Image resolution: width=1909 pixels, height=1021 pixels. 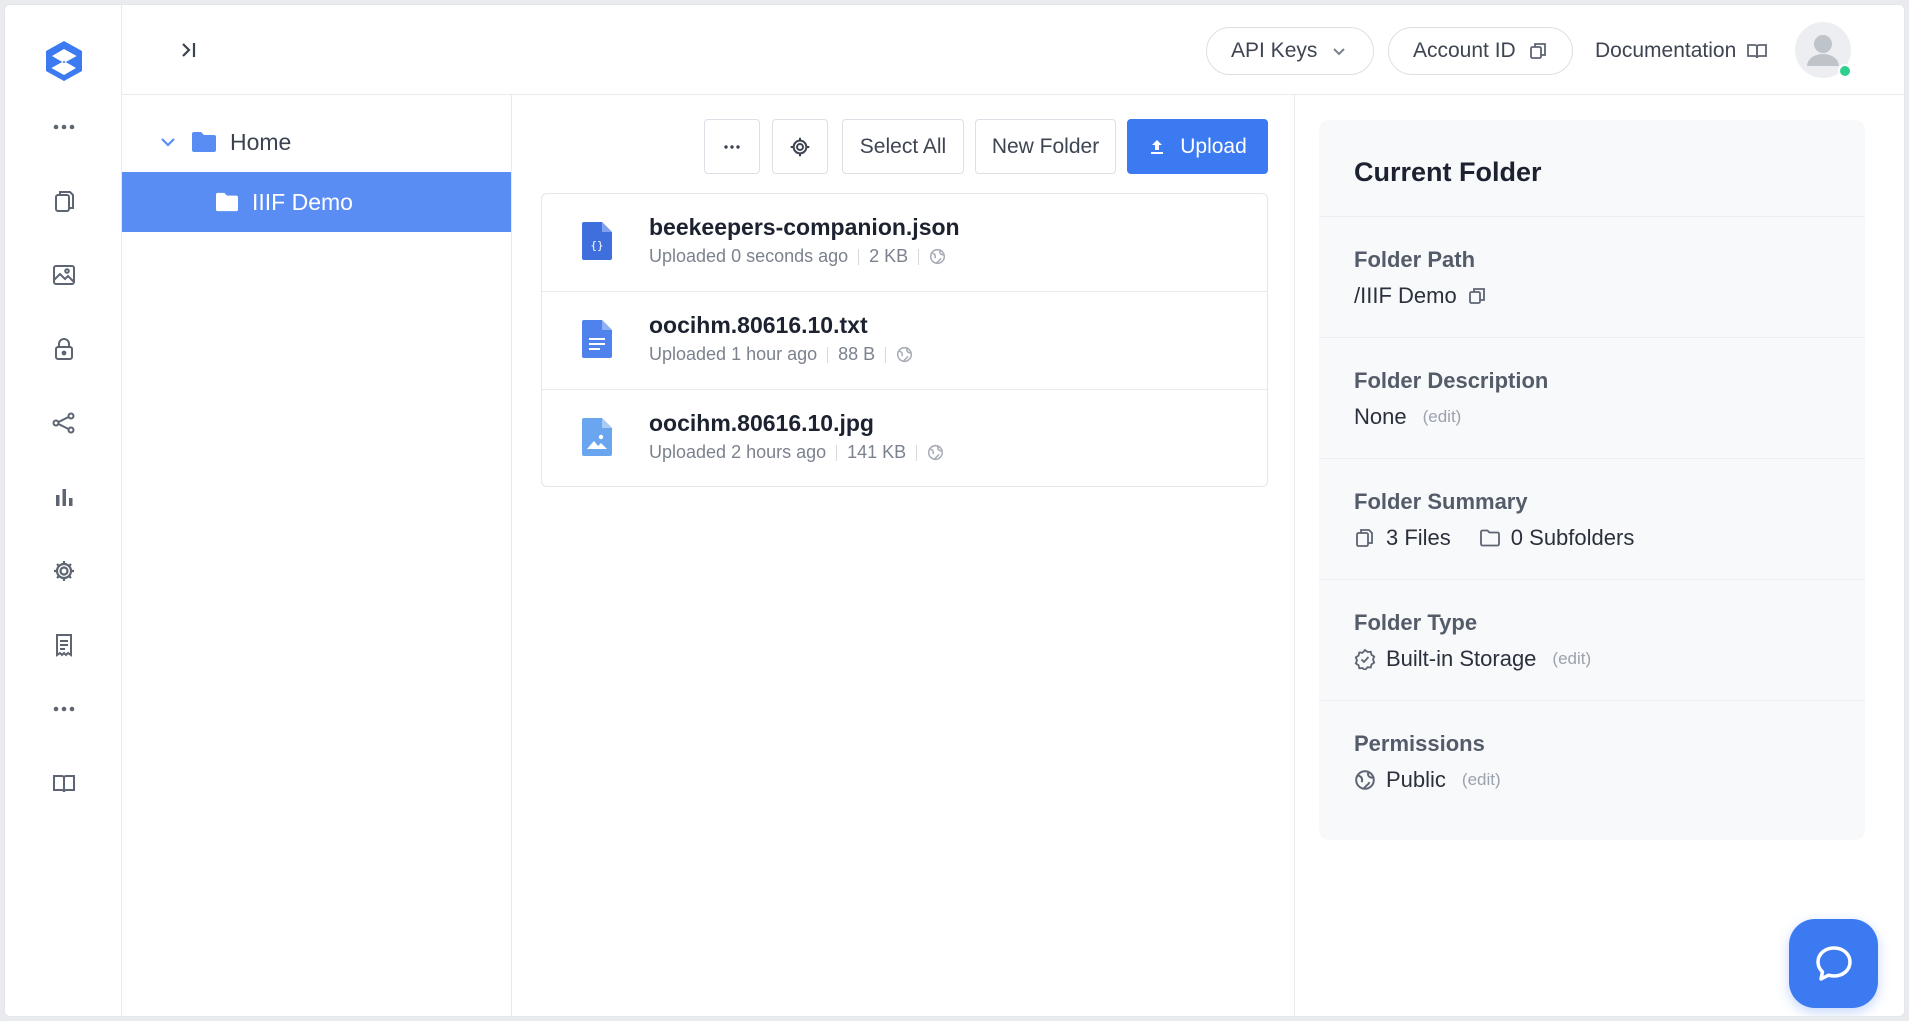 I want to click on folder-type-value: Built-in Storage (edit), so click(x=1472, y=659).